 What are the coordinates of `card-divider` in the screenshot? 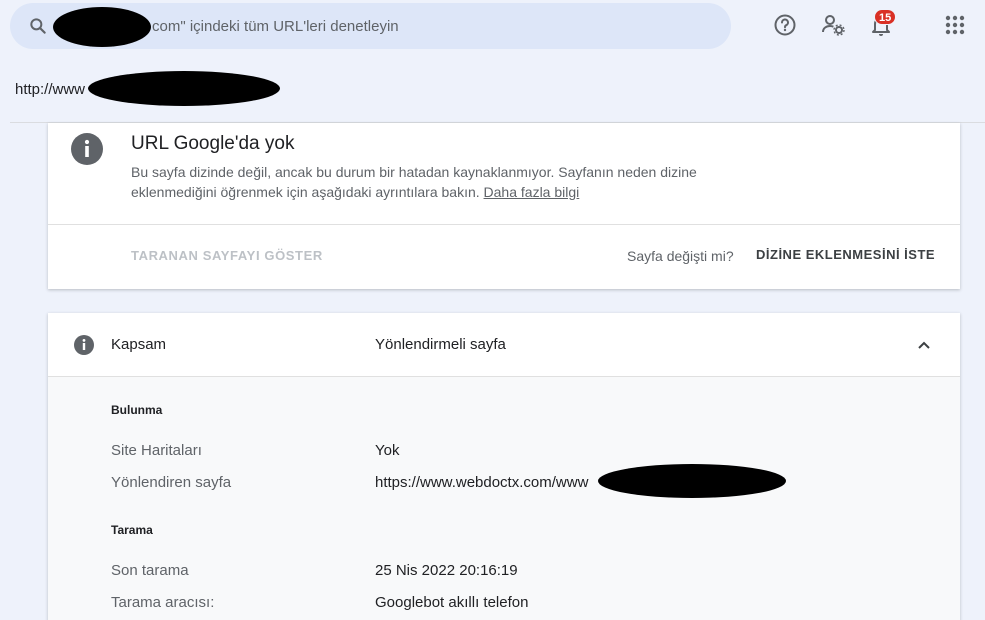 It's located at (504, 224).